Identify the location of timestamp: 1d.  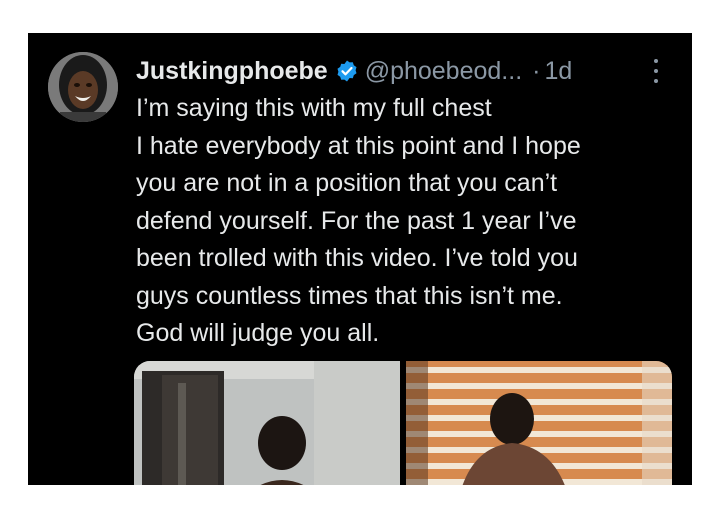
(558, 71).